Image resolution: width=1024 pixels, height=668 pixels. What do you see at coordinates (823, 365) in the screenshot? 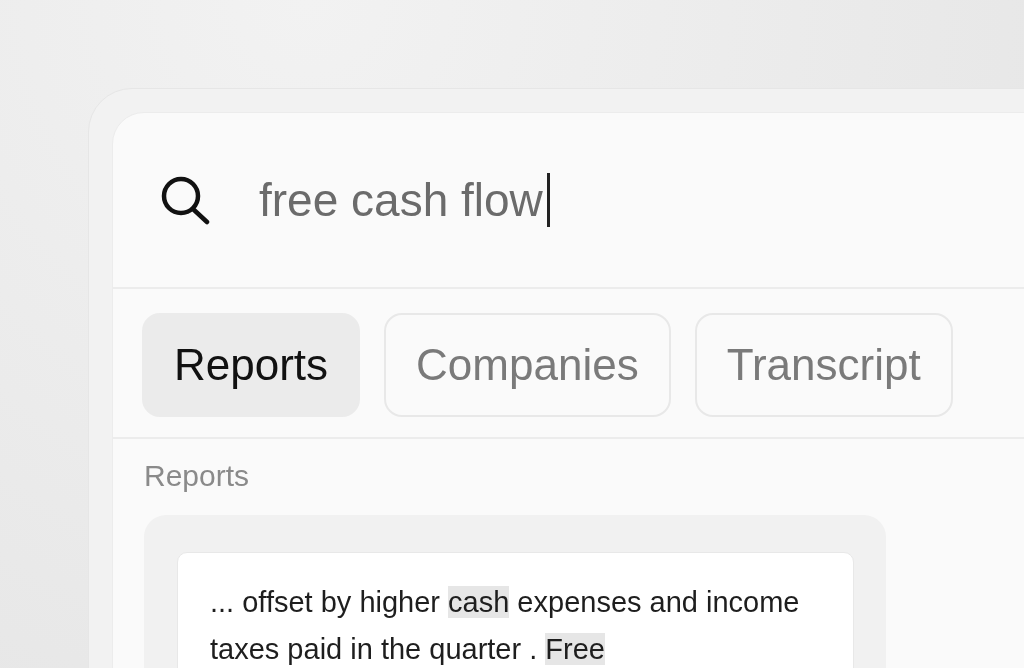
I see `tab: Transcript` at bounding box center [823, 365].